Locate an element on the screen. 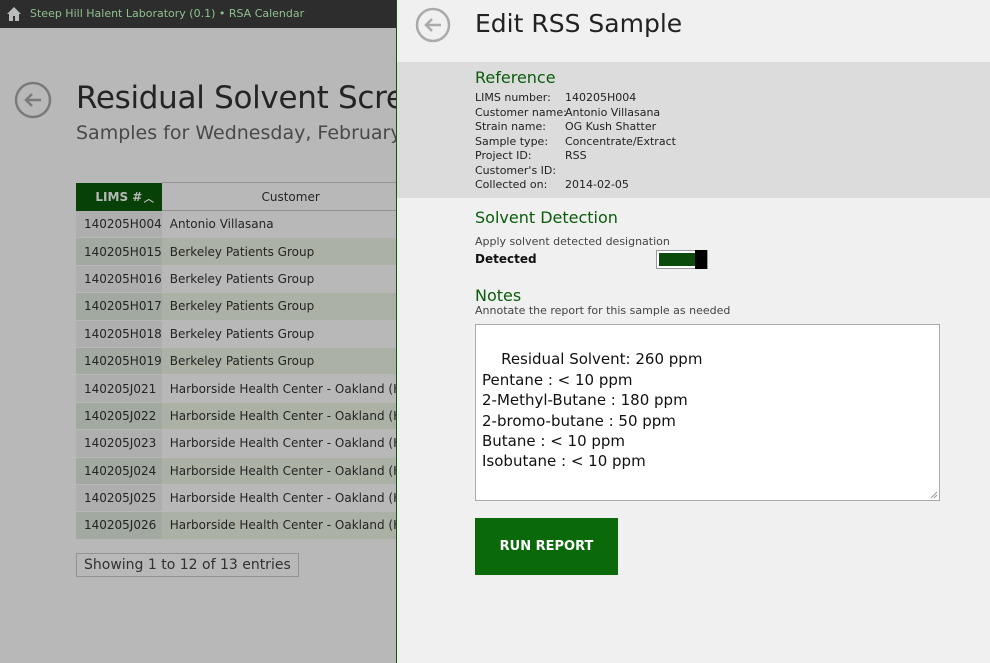 Image resolution: width=990 pixels, height=663 pixels. reference-label: Customer name: is located at coordinates (521, 112).